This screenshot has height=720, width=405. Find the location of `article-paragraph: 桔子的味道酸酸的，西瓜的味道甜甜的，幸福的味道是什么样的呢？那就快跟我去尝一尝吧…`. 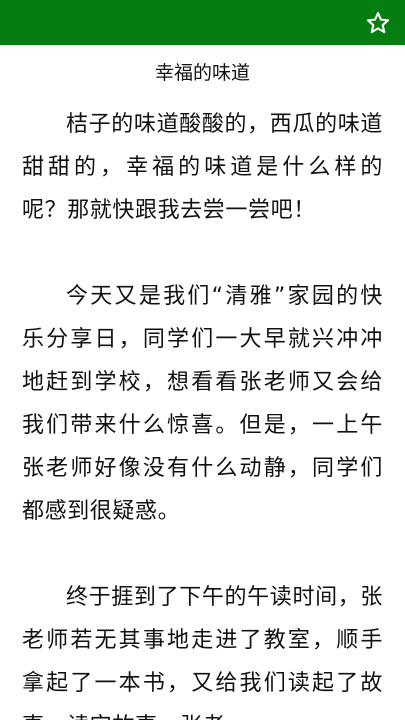

article-paragraph: 桔子的味道酸酸的，西瓜的味道甜甜的，幸福的味道是什么样的呢？那就快跟我去尝一尝吧… is located at coordinates (202, 167).